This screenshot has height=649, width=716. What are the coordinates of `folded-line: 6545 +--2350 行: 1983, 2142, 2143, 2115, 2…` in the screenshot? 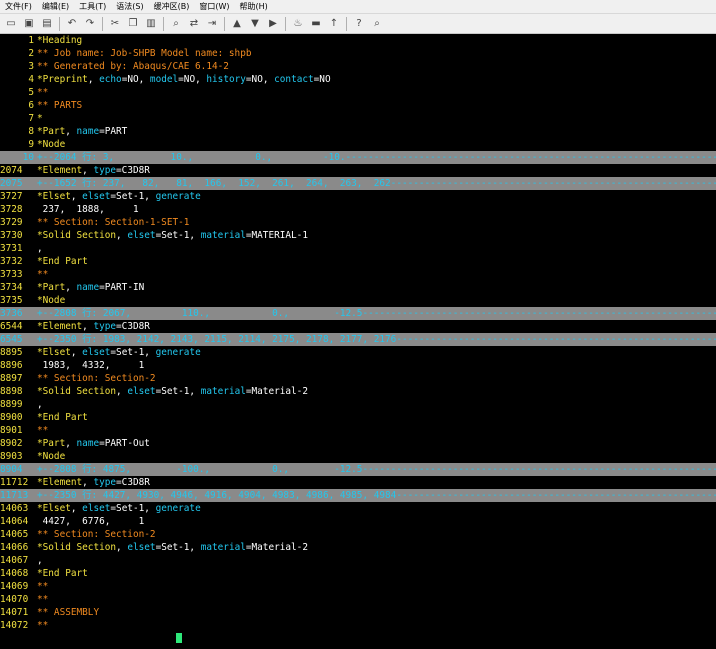 It's located at (358, 339).